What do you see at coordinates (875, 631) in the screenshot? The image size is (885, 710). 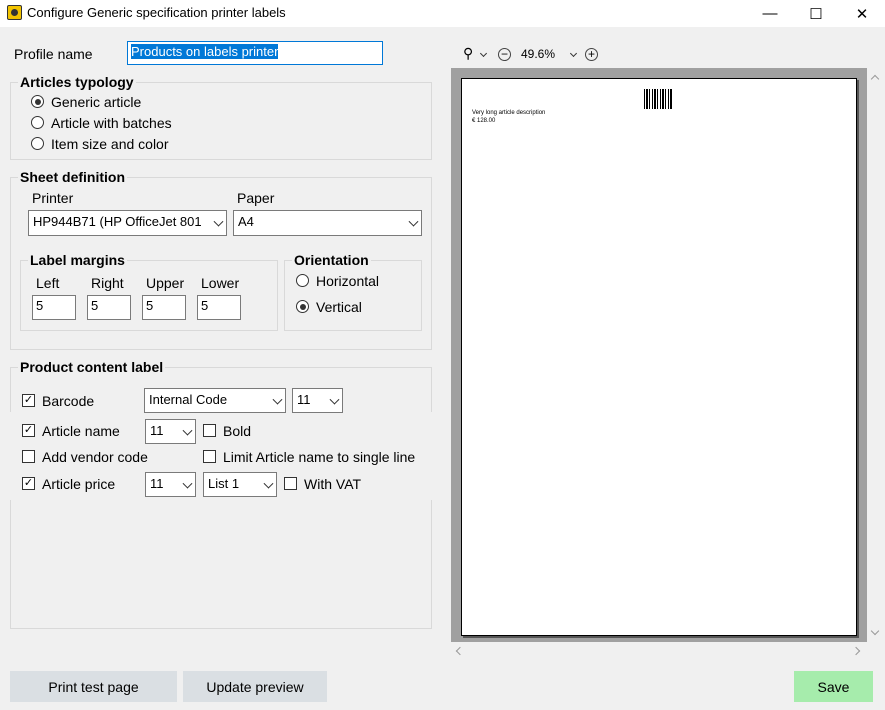 I see `scroll-down-icon` at bounding box center [875, 631].